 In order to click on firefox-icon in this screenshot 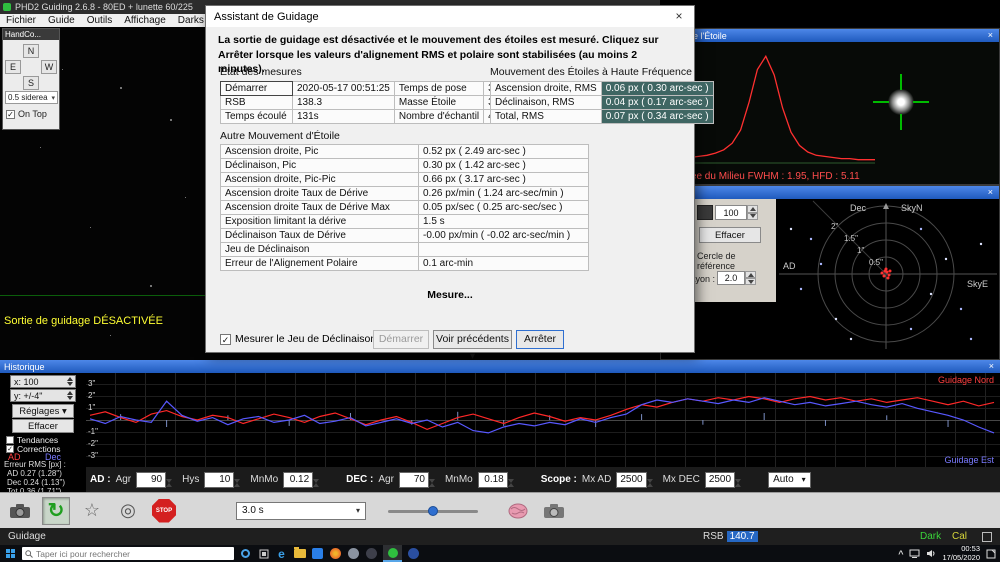, I will do `click(335, 553)`.